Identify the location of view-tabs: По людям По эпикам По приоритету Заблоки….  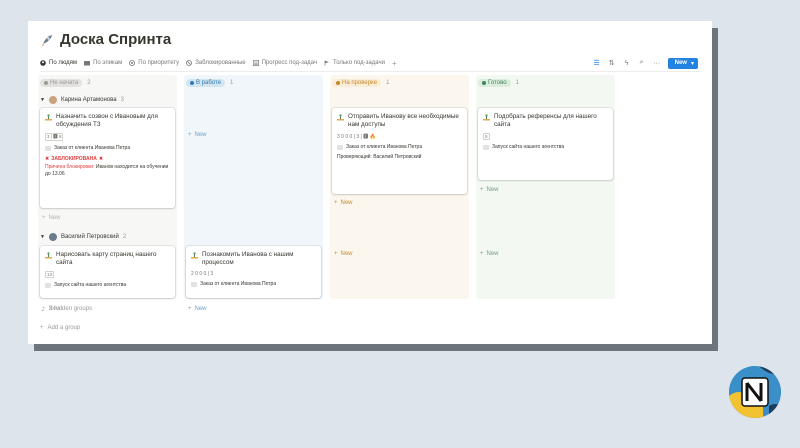
(369, 63).